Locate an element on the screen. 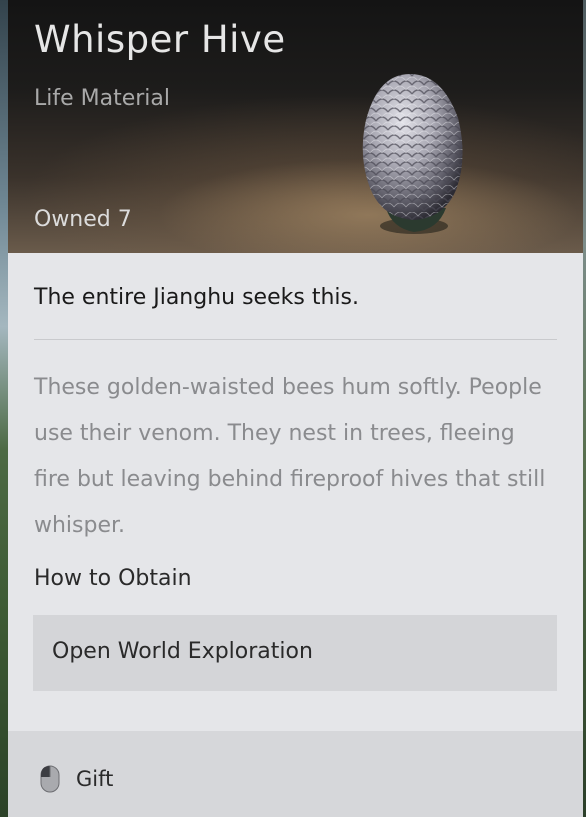 The height and width of the screenshot is (817, 586). gift-button-label: Gift is located at coordinates (95, 779).